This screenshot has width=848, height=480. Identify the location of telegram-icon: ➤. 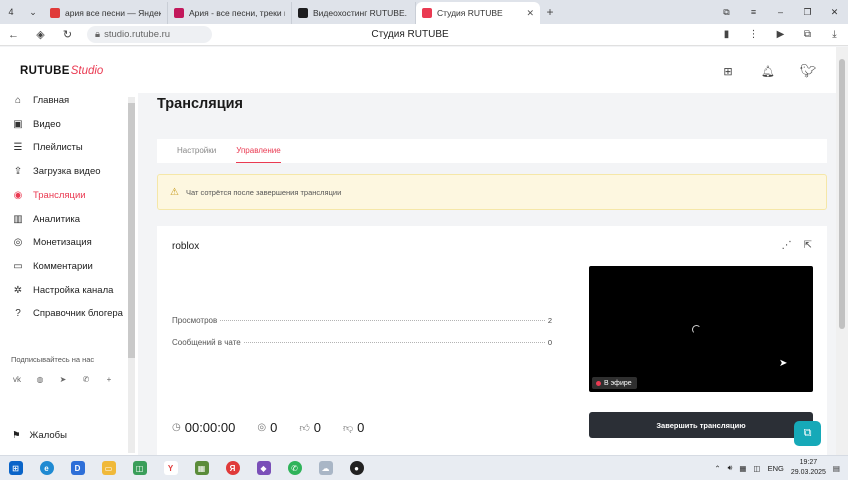
(63, 380).